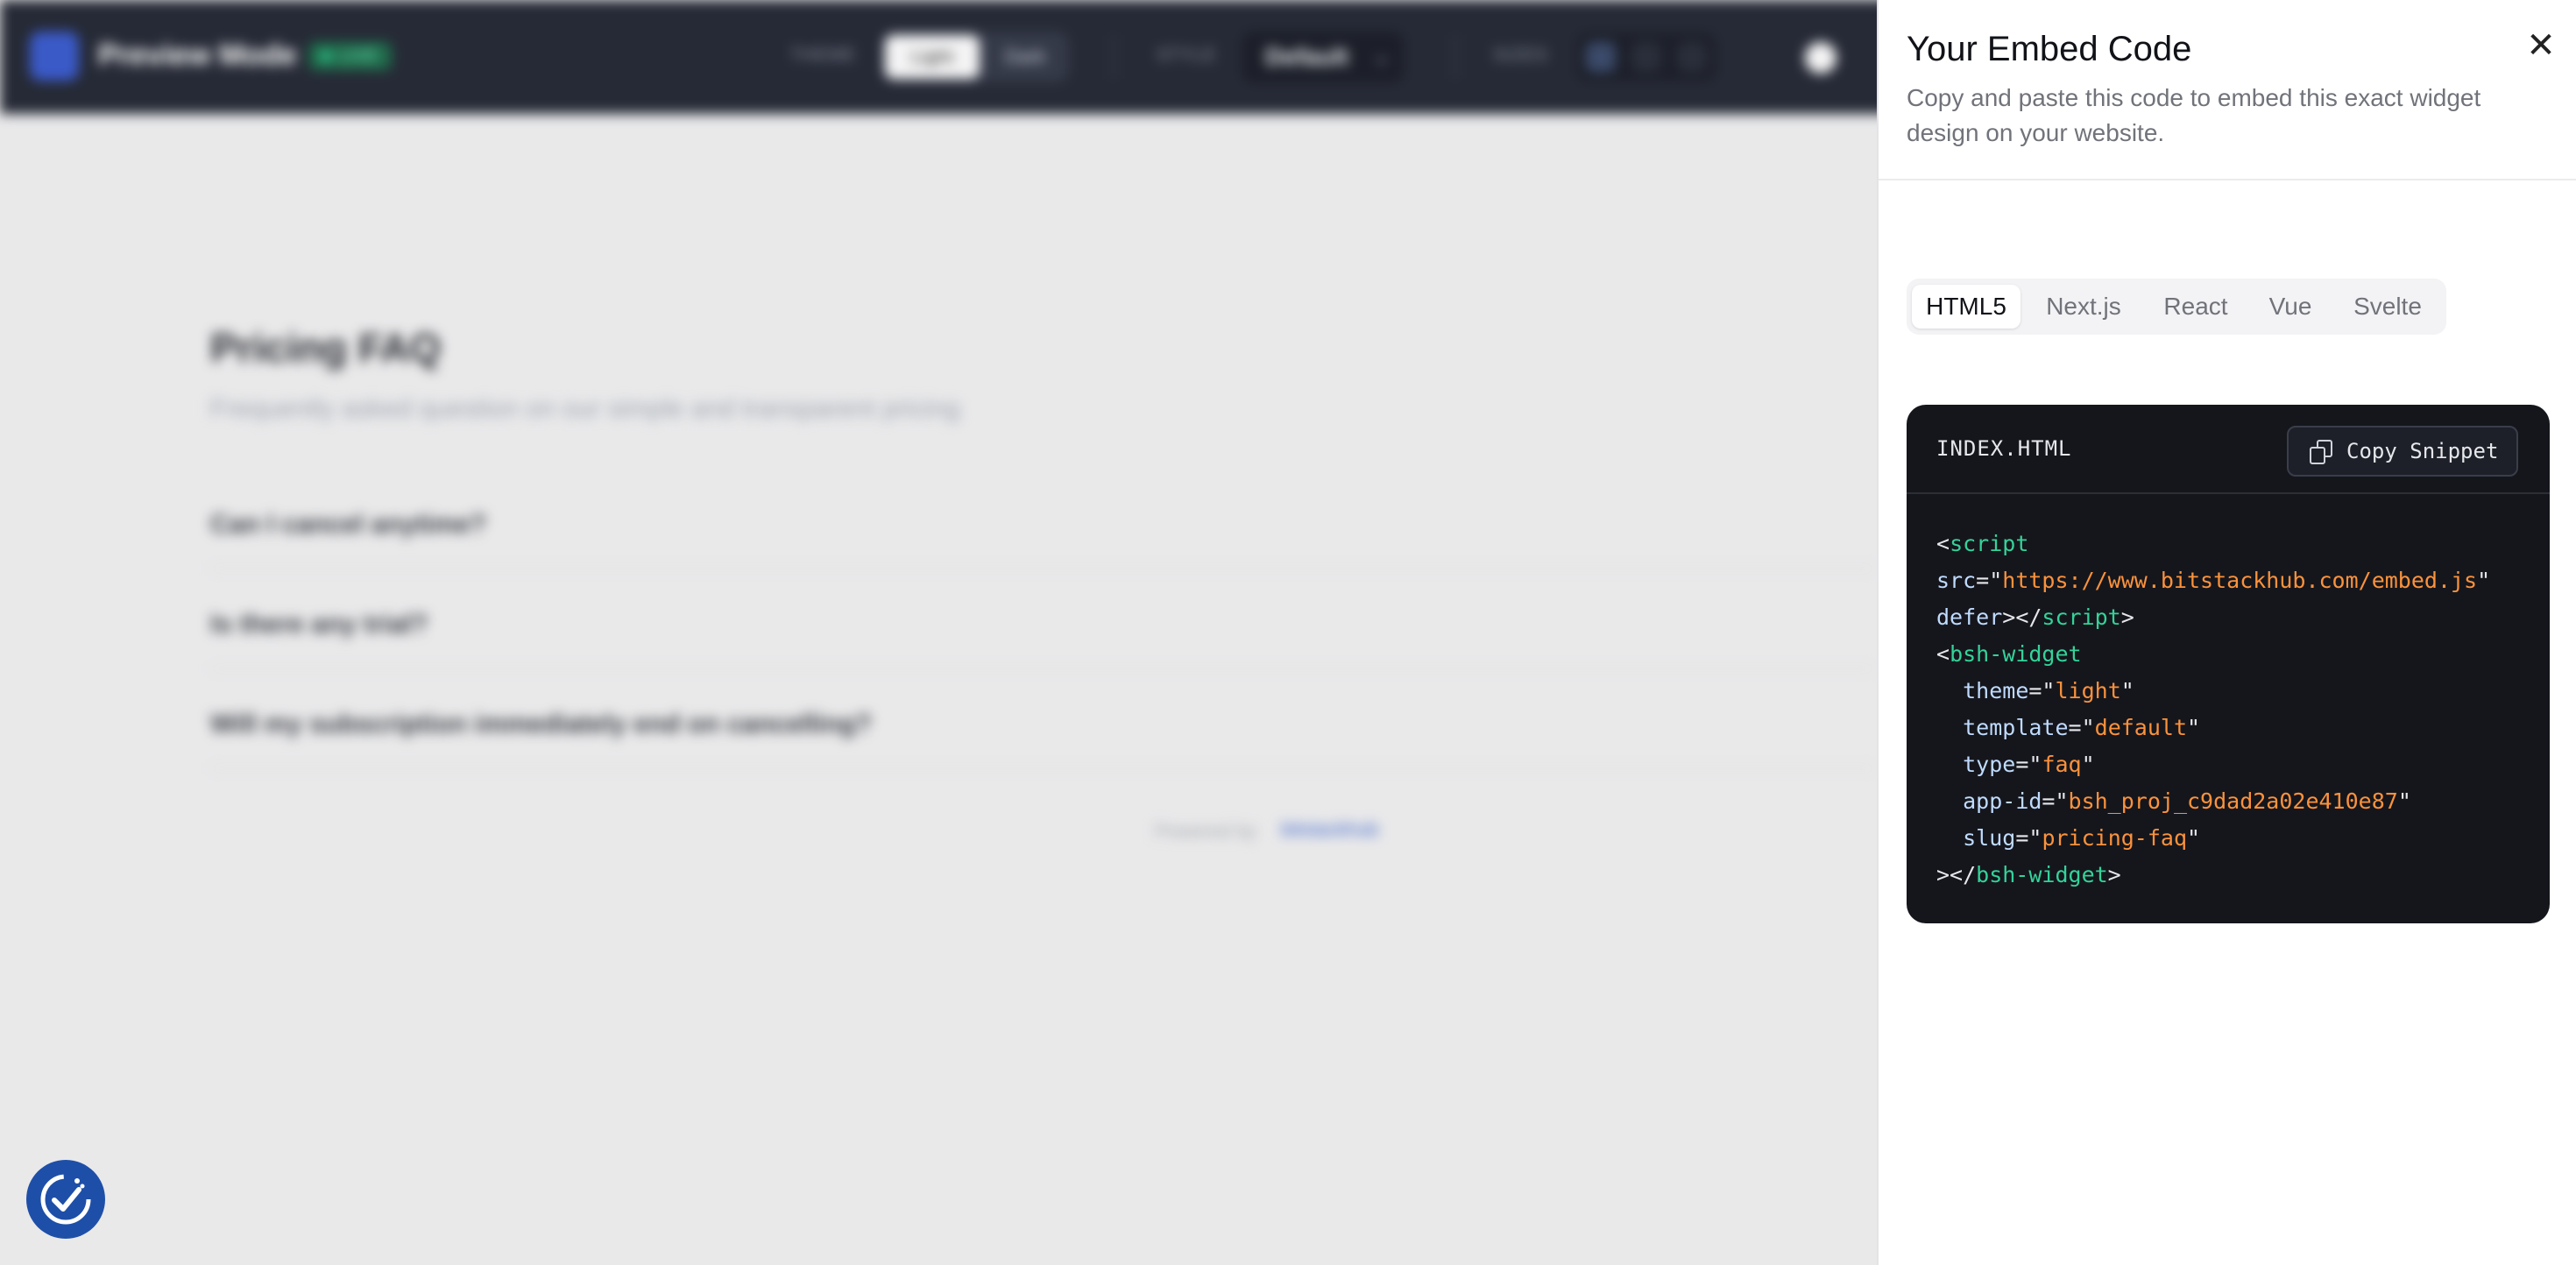 This screenshot has height=1265, width=2576. Describe the element at coordinates (1692, 57) in the screenshot. I see `size-option-mobile` at that location.